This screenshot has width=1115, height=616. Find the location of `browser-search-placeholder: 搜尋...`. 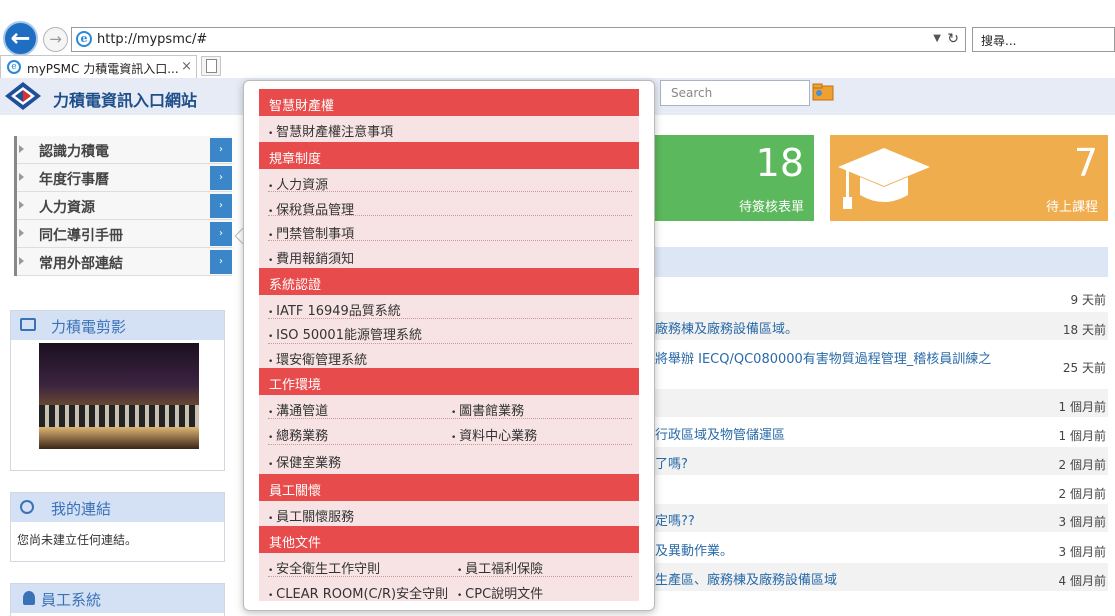

browser-search-placeholder: 搜尋... is located at coordinates (999, 41).